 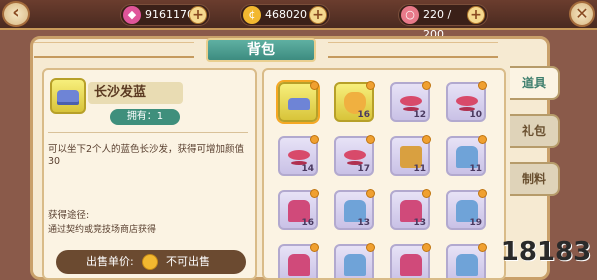 What do you see at coordinates (69, 215) in the screenshot?
I see `obtain-title: 获得途径:` at bounding box center [69, 215].